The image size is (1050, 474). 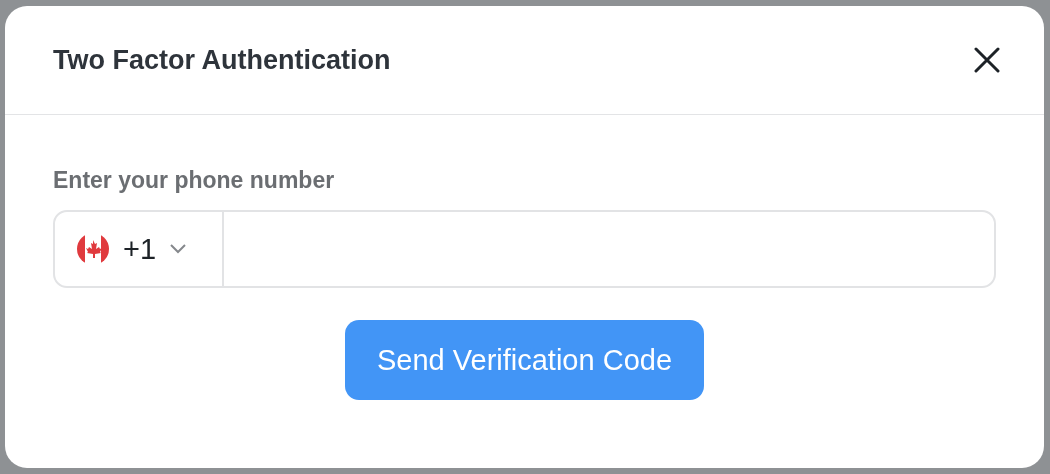 I want to click on field-label: Enter your phone number, so click(x=194, y=180).